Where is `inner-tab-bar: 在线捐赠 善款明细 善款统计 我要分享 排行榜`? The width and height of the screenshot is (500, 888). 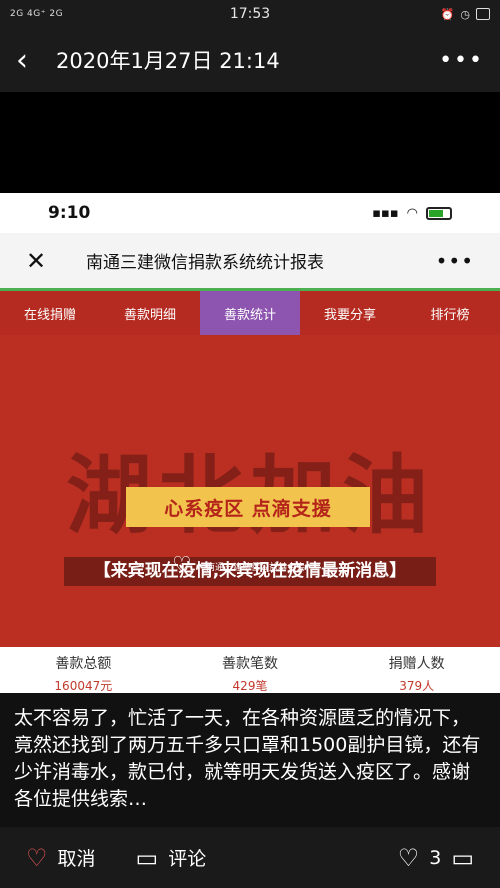
inner-tab-bar: 在线捐赠 善款明细 善款统计 我要分享 排行榜 is located at coordinates (250, 313).